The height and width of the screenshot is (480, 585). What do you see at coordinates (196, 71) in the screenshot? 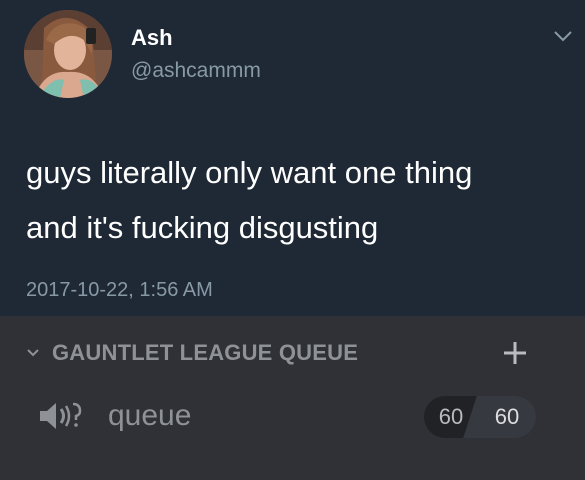
I see `user-handle: @ashcammm` at bounding box center [196, 71].